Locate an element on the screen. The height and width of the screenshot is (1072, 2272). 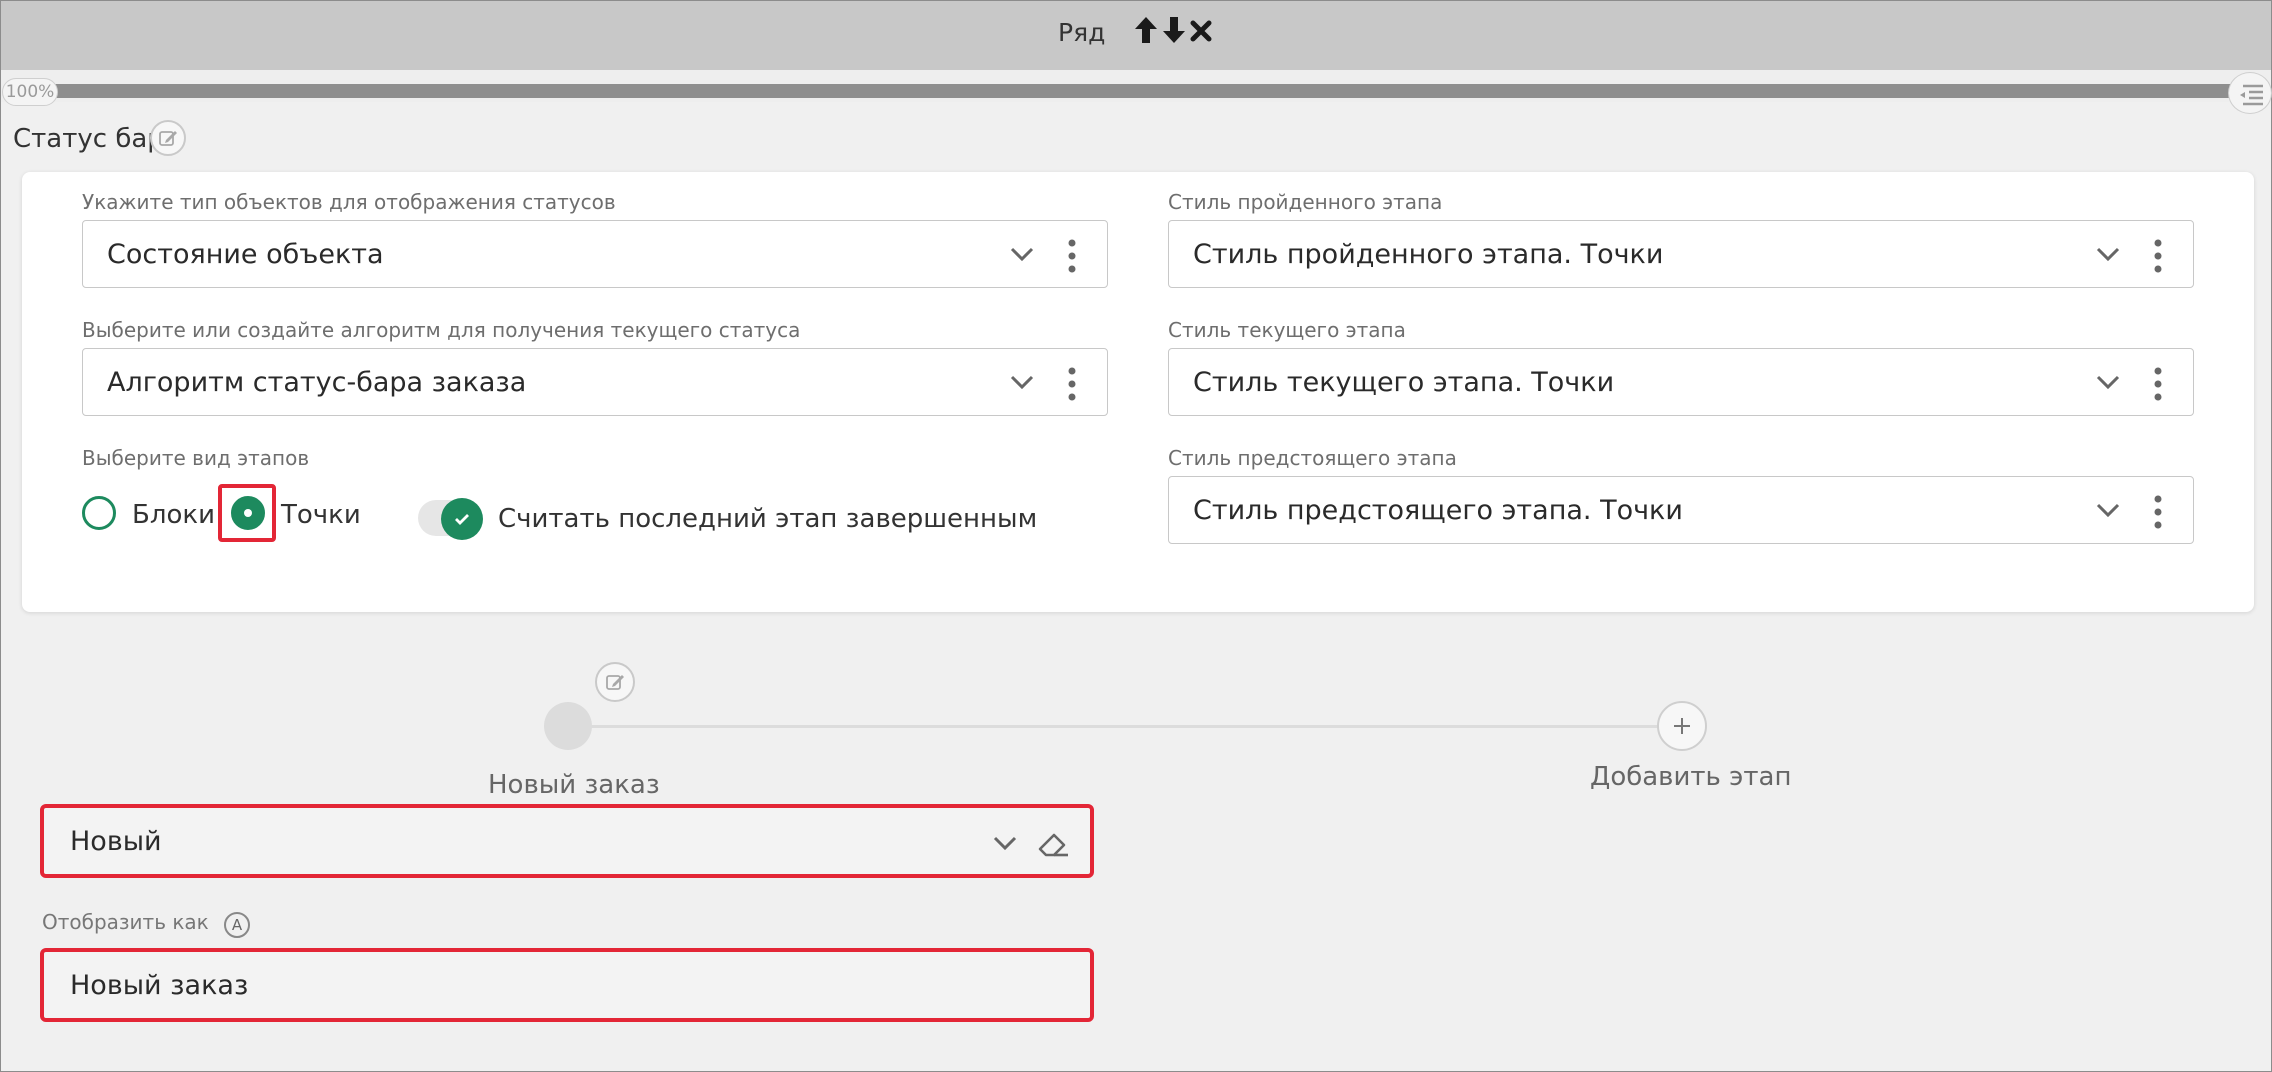
passed-style-label: Стиль пройденного этапа is located at coordinates (1305, 202).